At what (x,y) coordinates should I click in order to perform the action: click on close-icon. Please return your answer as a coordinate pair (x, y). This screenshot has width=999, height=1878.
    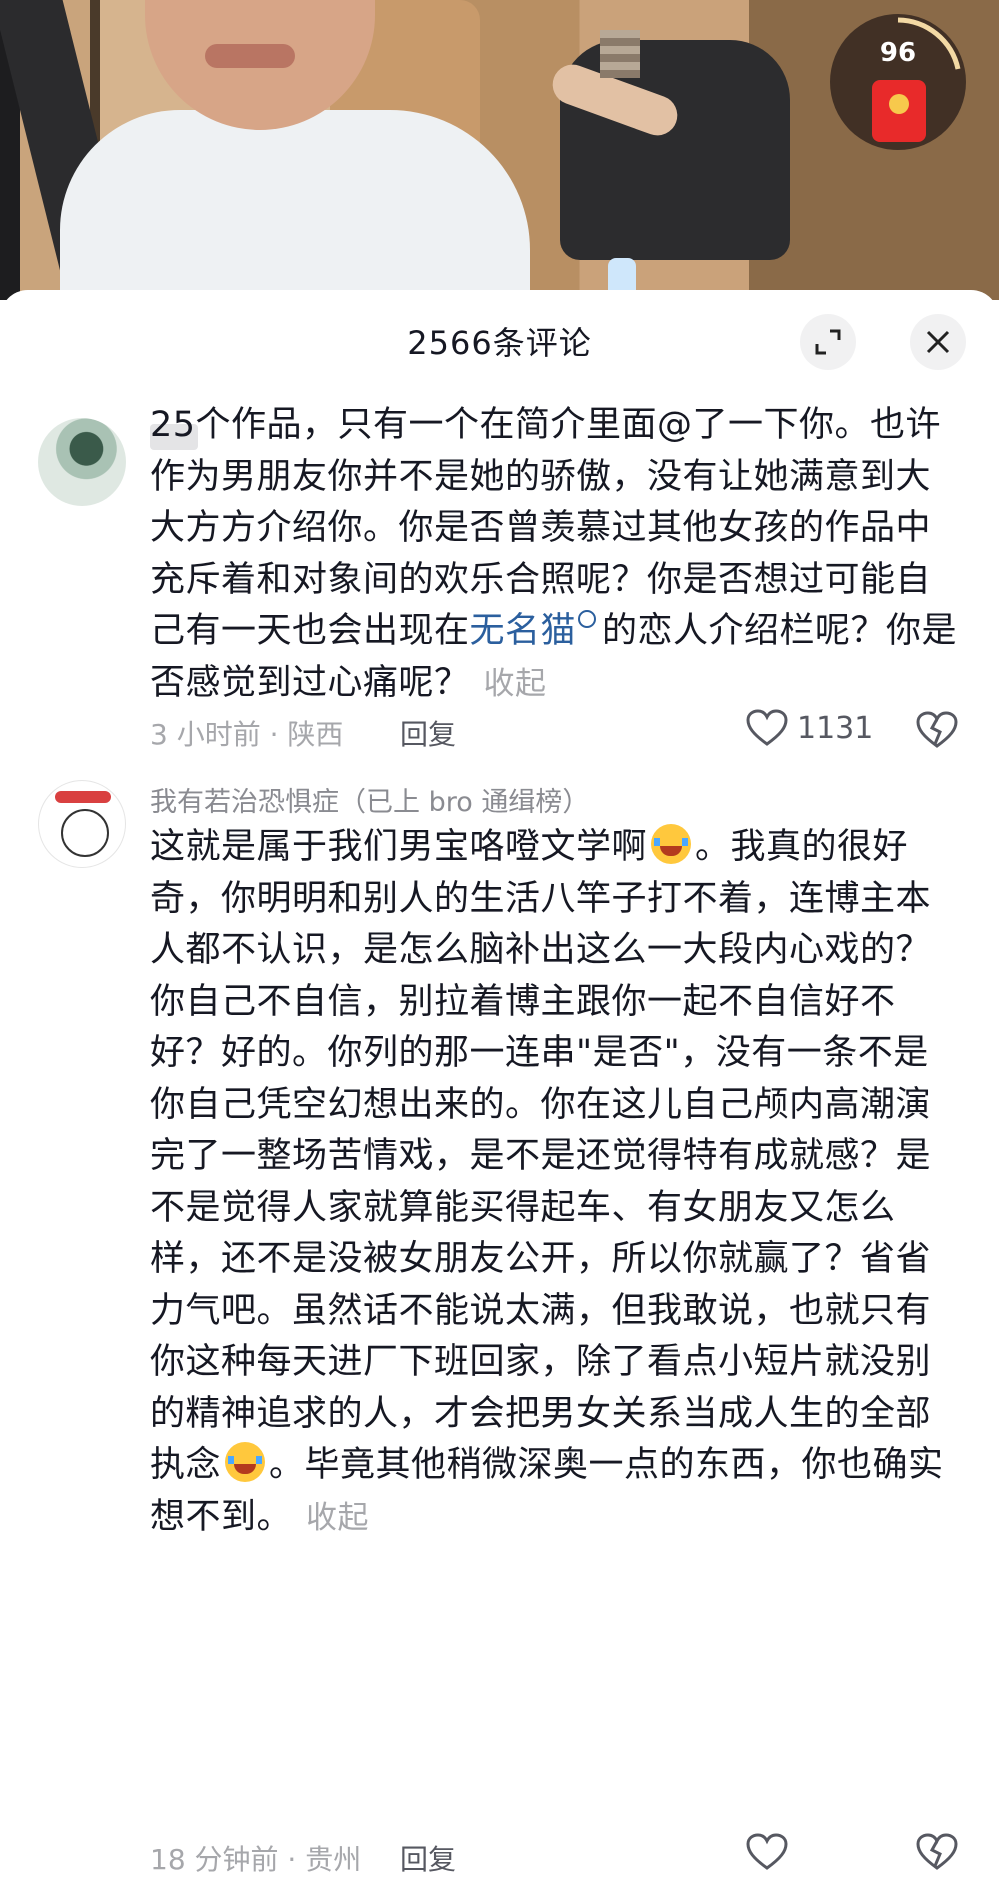
    Looking at the image, I should click on (938, 342).